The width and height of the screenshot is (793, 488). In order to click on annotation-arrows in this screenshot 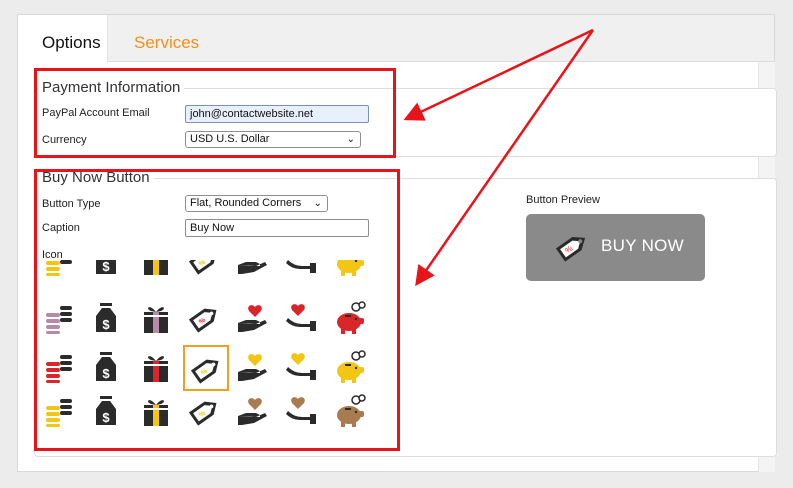, I will do `click(499, 157)`.